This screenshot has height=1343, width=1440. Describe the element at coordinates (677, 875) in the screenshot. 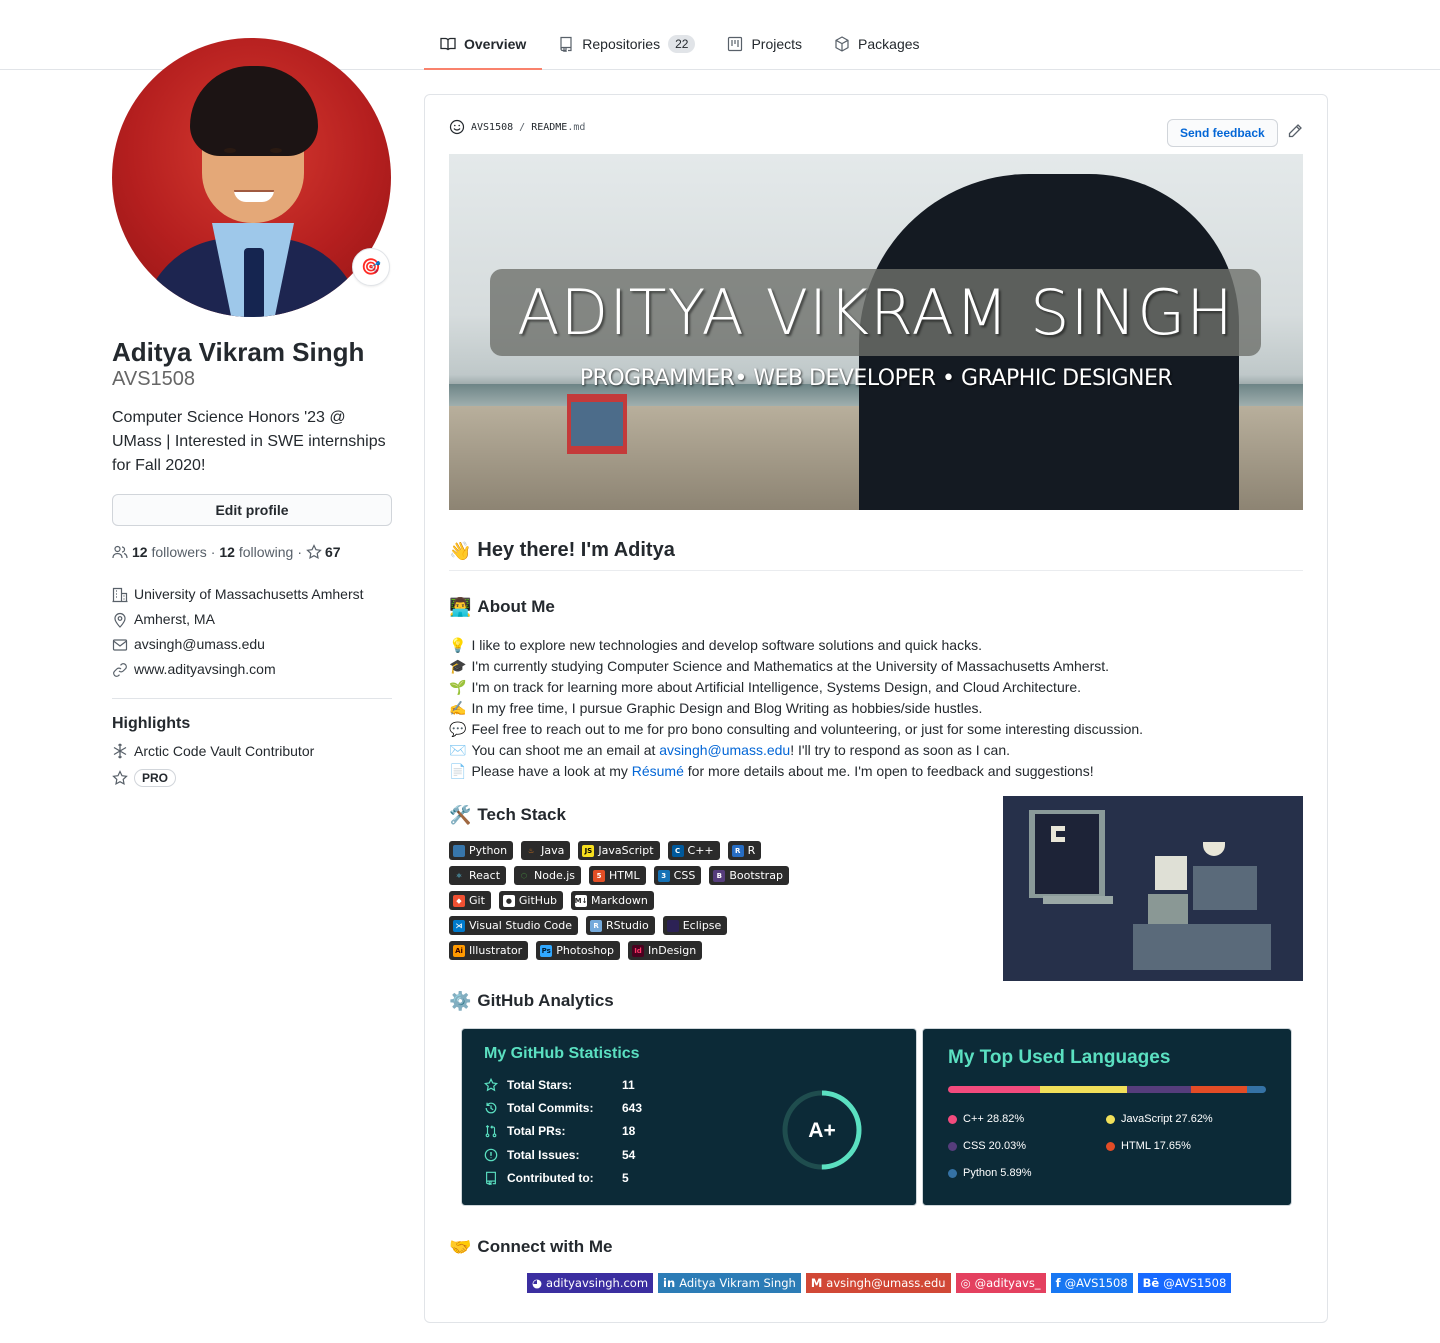

I see `tech-badge-css: 3 CSS` at that location.